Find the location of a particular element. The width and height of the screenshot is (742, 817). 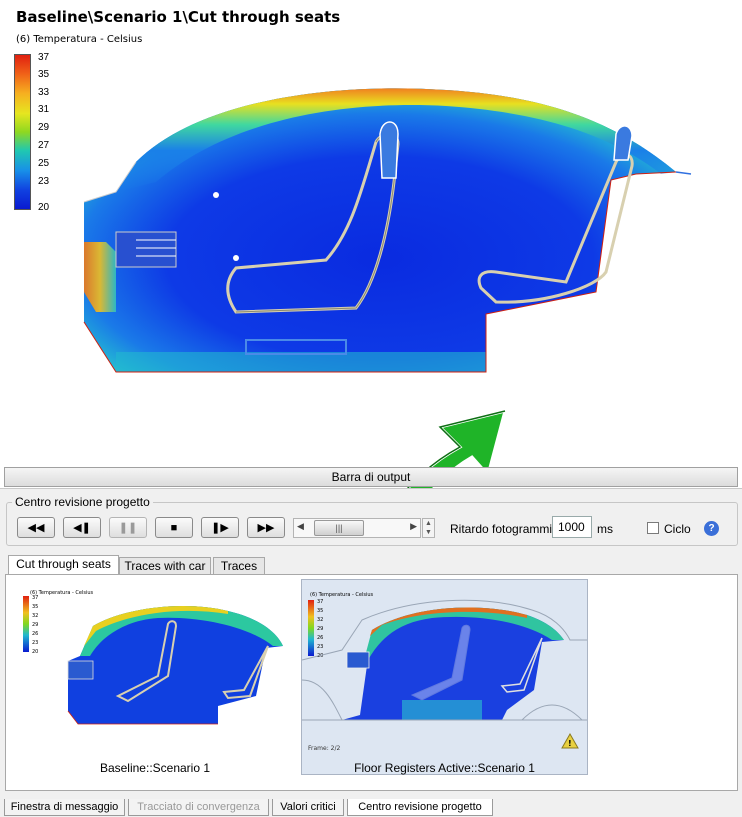

bottom-tab-critical-values: Valori critici is located at coordinates (308, 807).